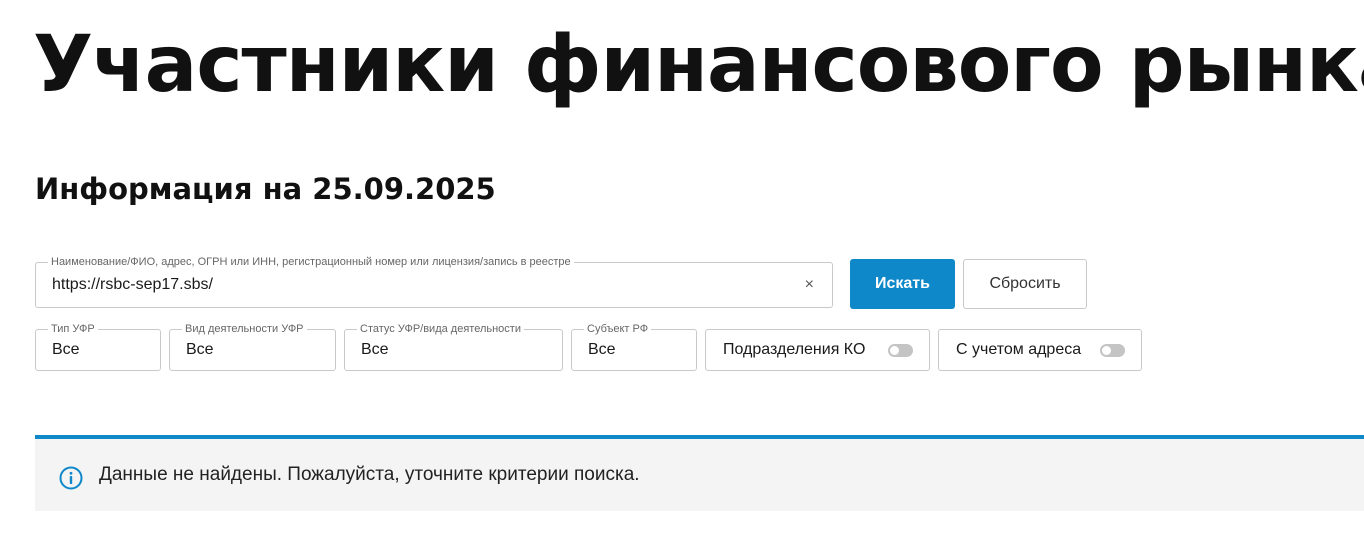 The height and width of the screenshot is (556, 1364). Describe the element at coordinates (902, 284) in the screenshot. I see `search-button: Искать` at that location.